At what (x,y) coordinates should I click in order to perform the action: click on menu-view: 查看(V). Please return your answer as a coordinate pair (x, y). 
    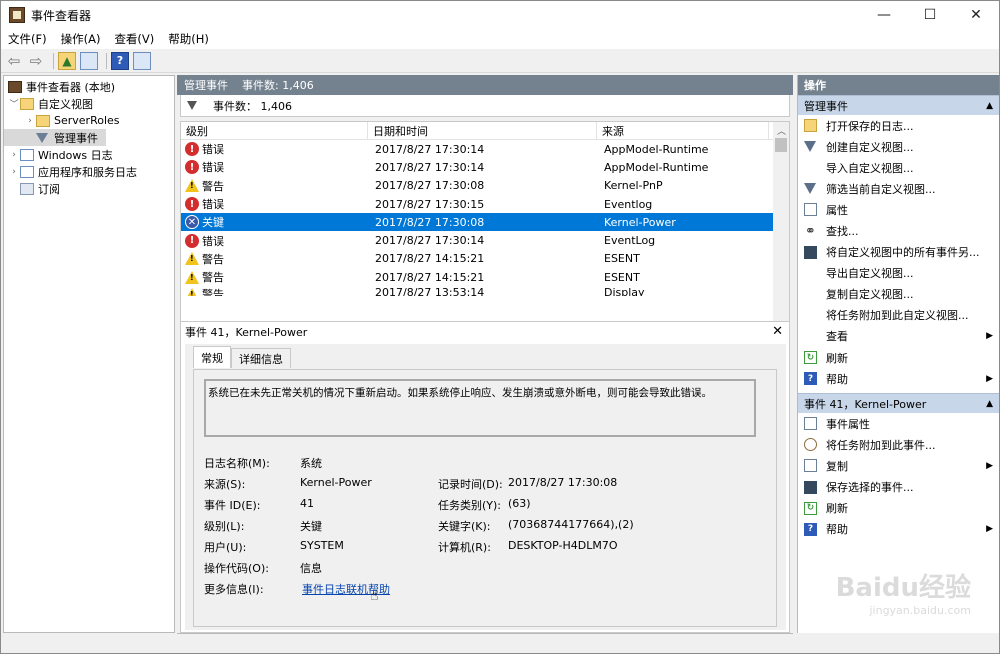
    Looking at the image, I should click on (134, 39).